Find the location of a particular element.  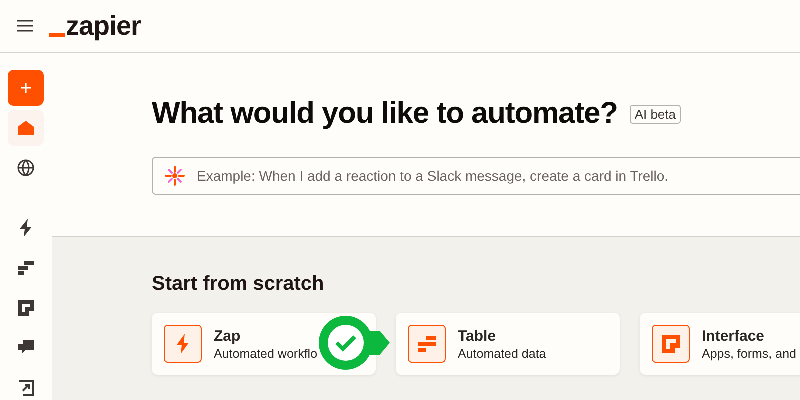

card-subtitle: Apps, forms, and is located at coordinates (749, 353).